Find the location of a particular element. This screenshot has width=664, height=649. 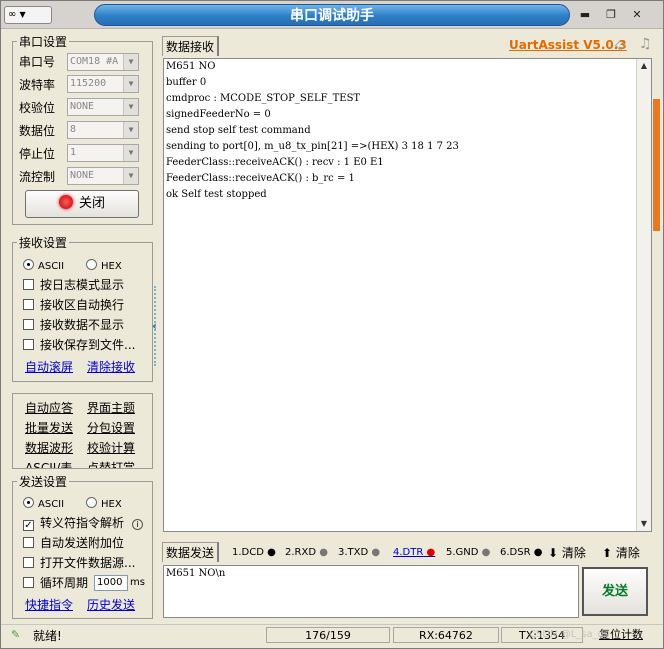

auto-wrap-checkbox: 接收区自动换行 is located at coordinates (73, 305).